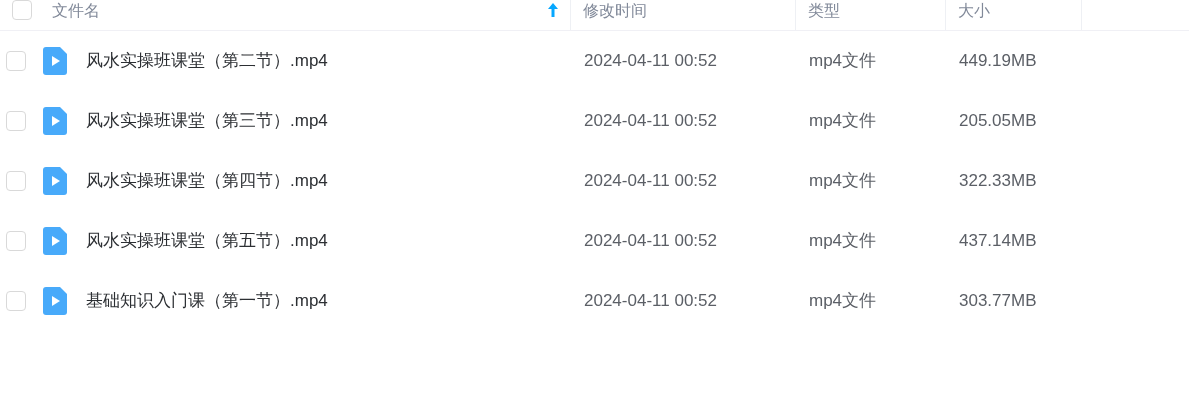 The height and width of the screenshot is (402, 1189). Describe the element at coordinates (553, 10) in the screenshot. I see `arrow-up-icon` at that location.